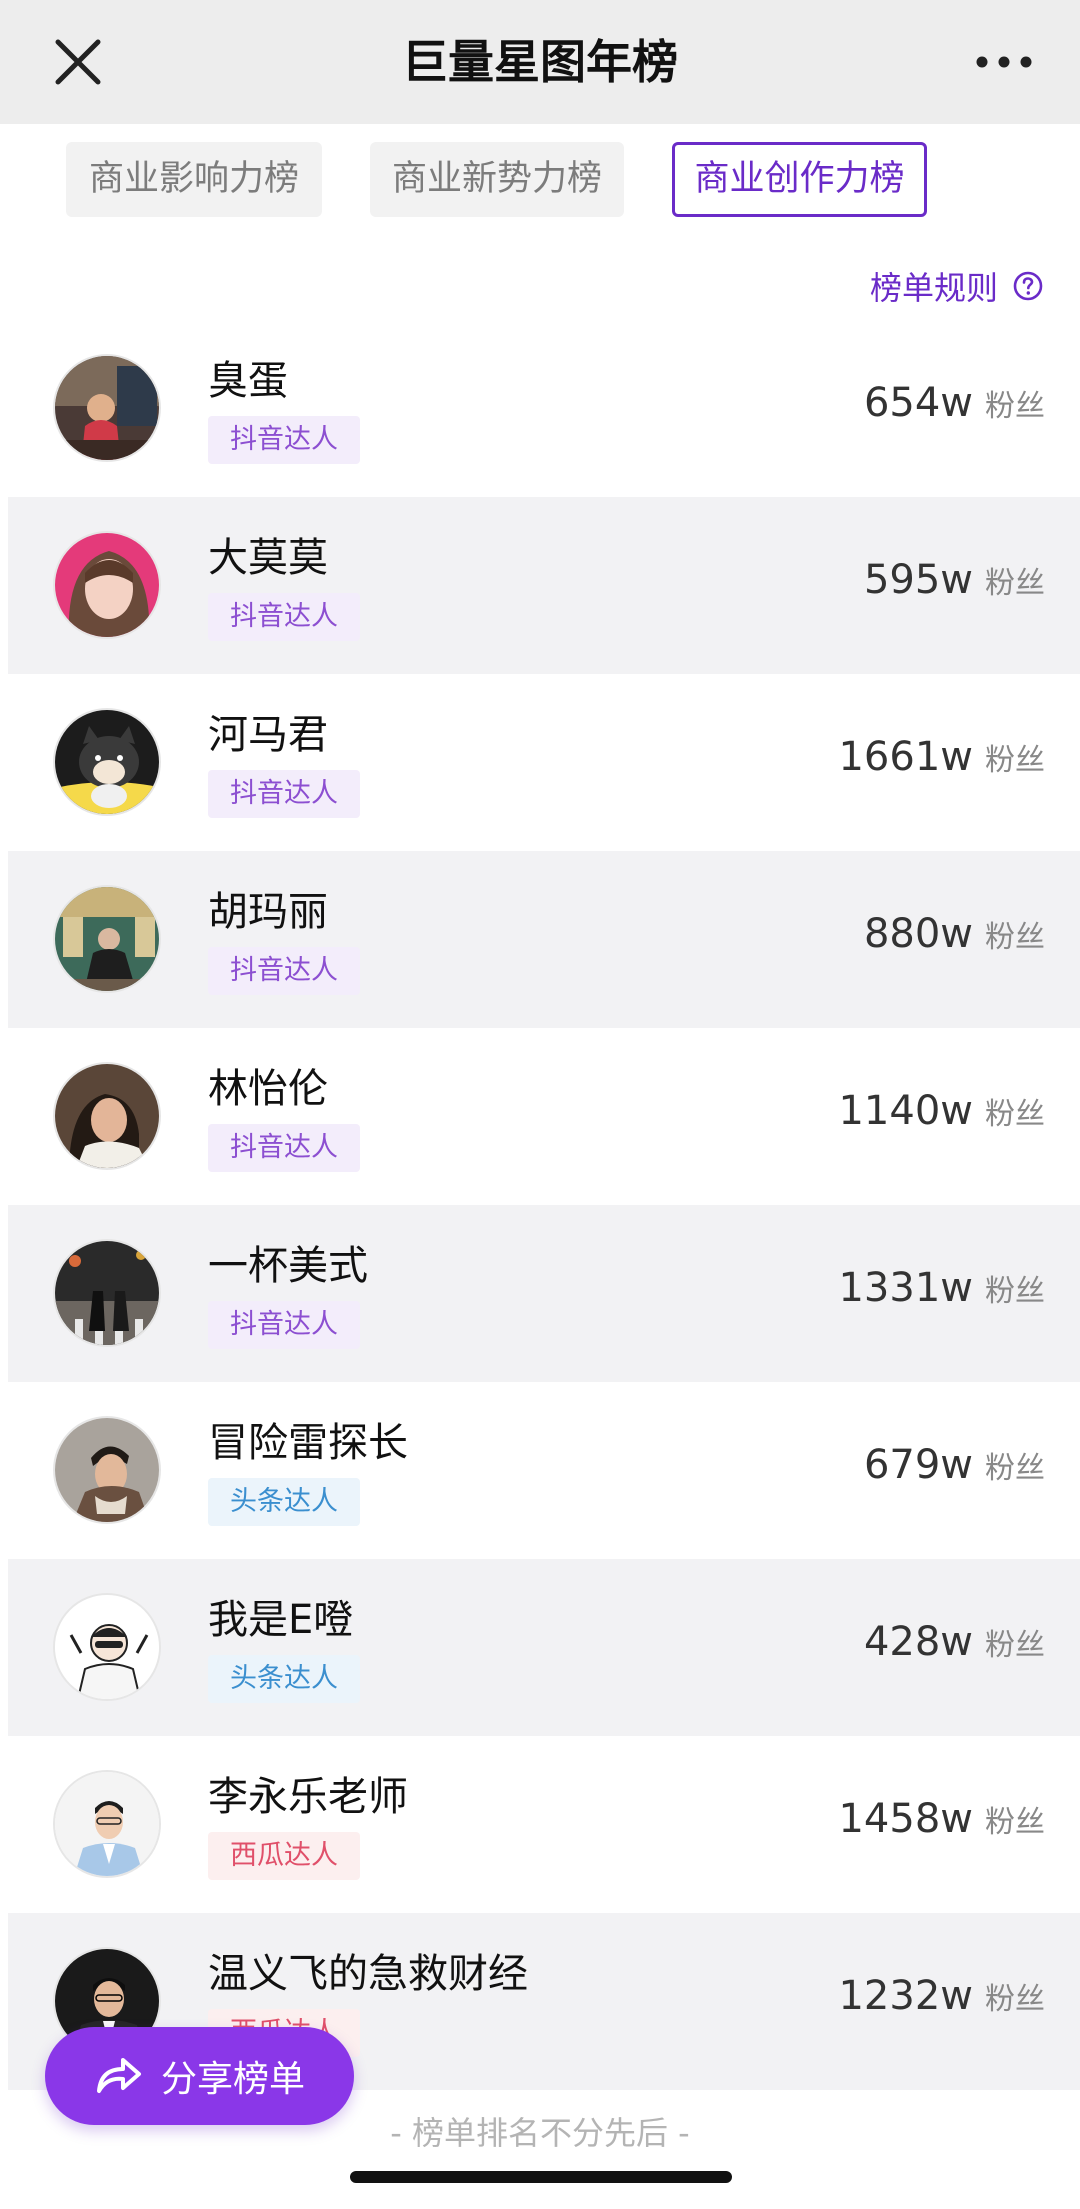 This screenshot has width=1080, height=2209. Describe the element at coordinates (918, 1465) in the screenshot. I see `fans-number: 679w` at that location.